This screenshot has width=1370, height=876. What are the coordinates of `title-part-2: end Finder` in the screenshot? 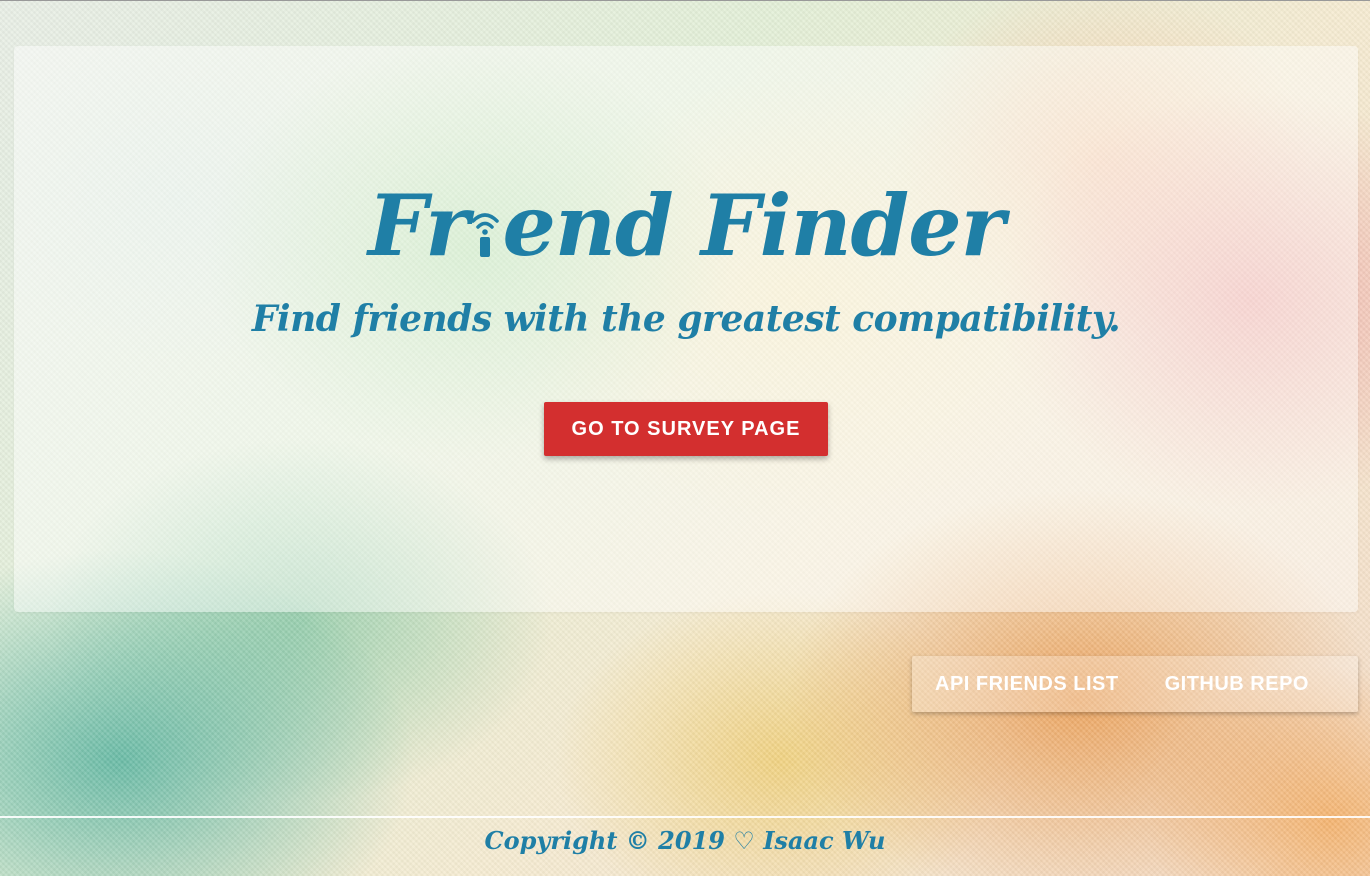 It's located at (753, 225).